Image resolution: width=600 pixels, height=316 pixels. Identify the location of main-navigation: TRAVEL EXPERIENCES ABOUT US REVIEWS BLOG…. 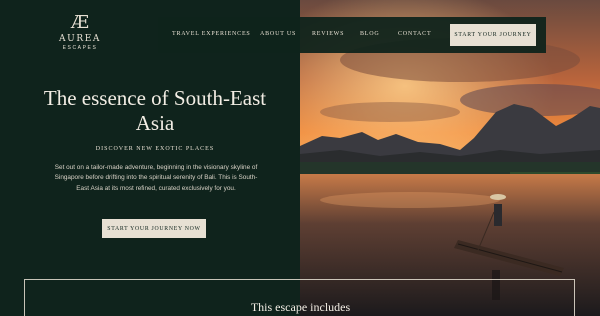
(352, 35).